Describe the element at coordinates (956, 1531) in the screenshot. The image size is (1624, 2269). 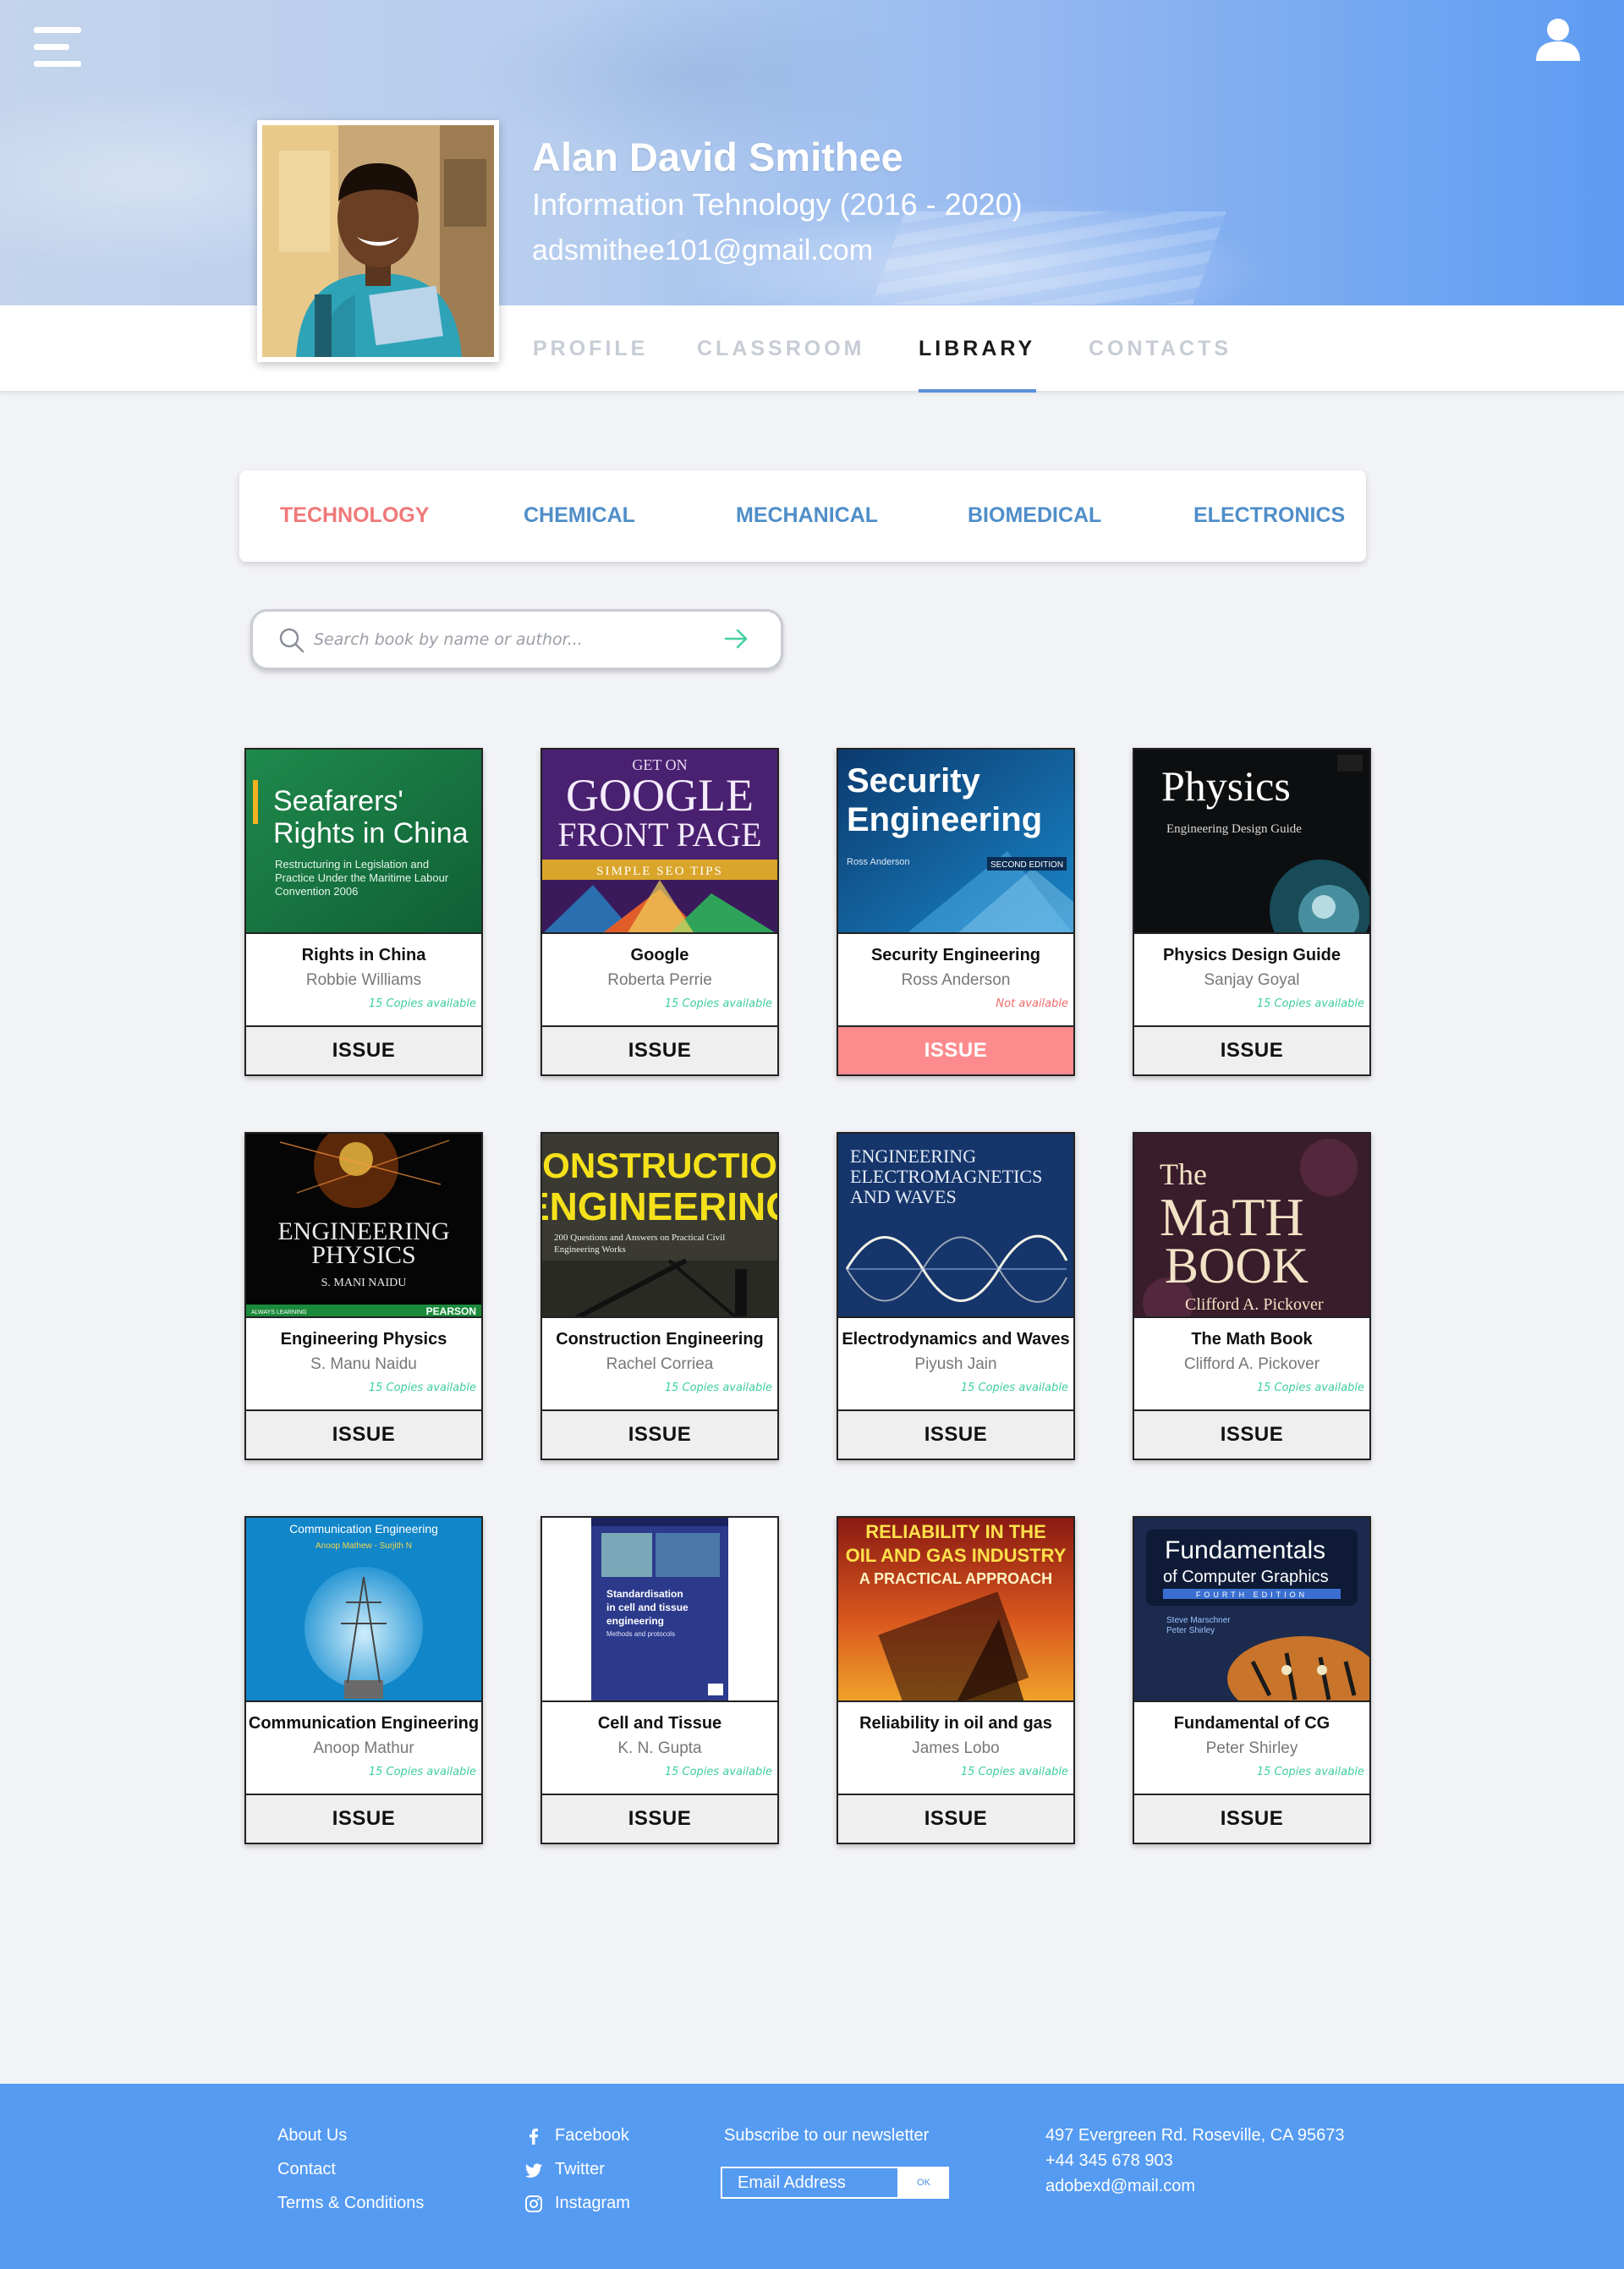
I see `svg-text: RELIABILITY IN THE` at that location.